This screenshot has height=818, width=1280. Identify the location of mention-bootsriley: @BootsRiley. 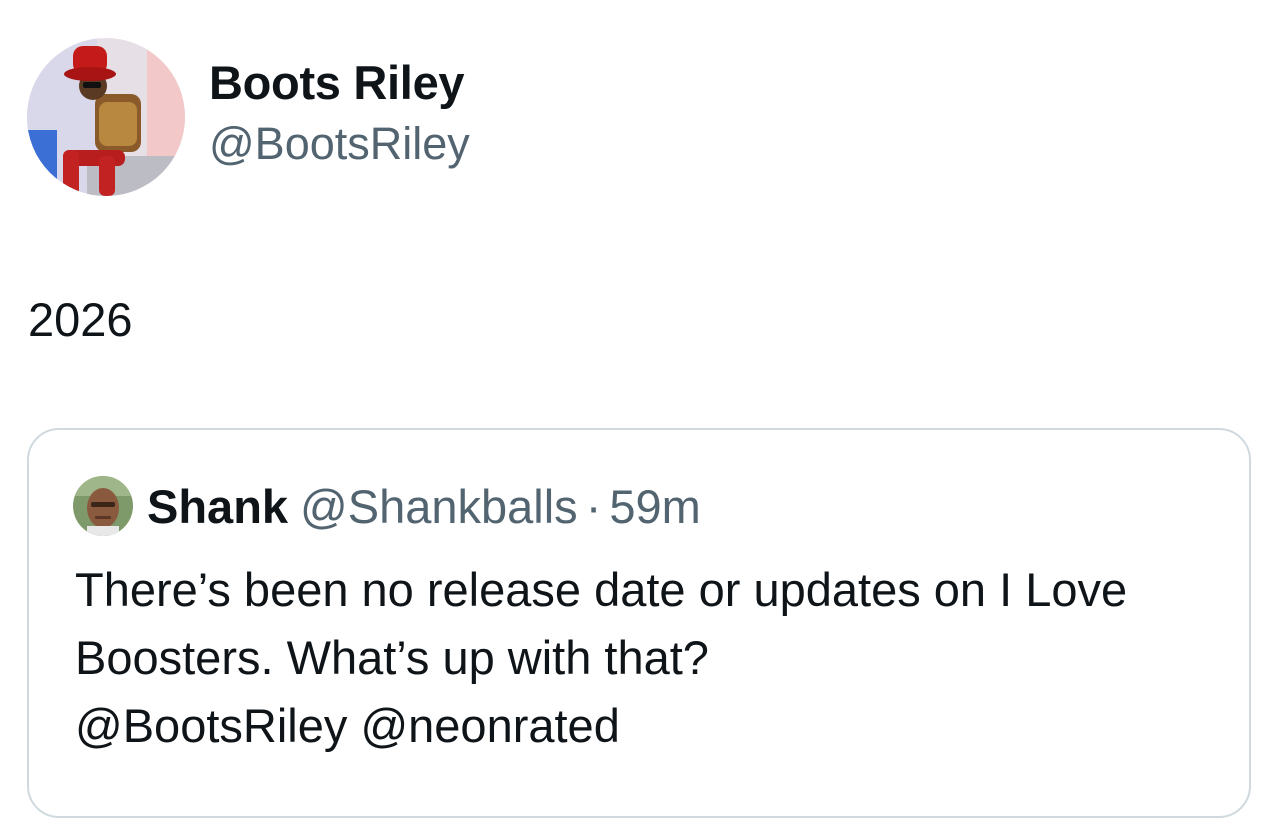
(211, 725).